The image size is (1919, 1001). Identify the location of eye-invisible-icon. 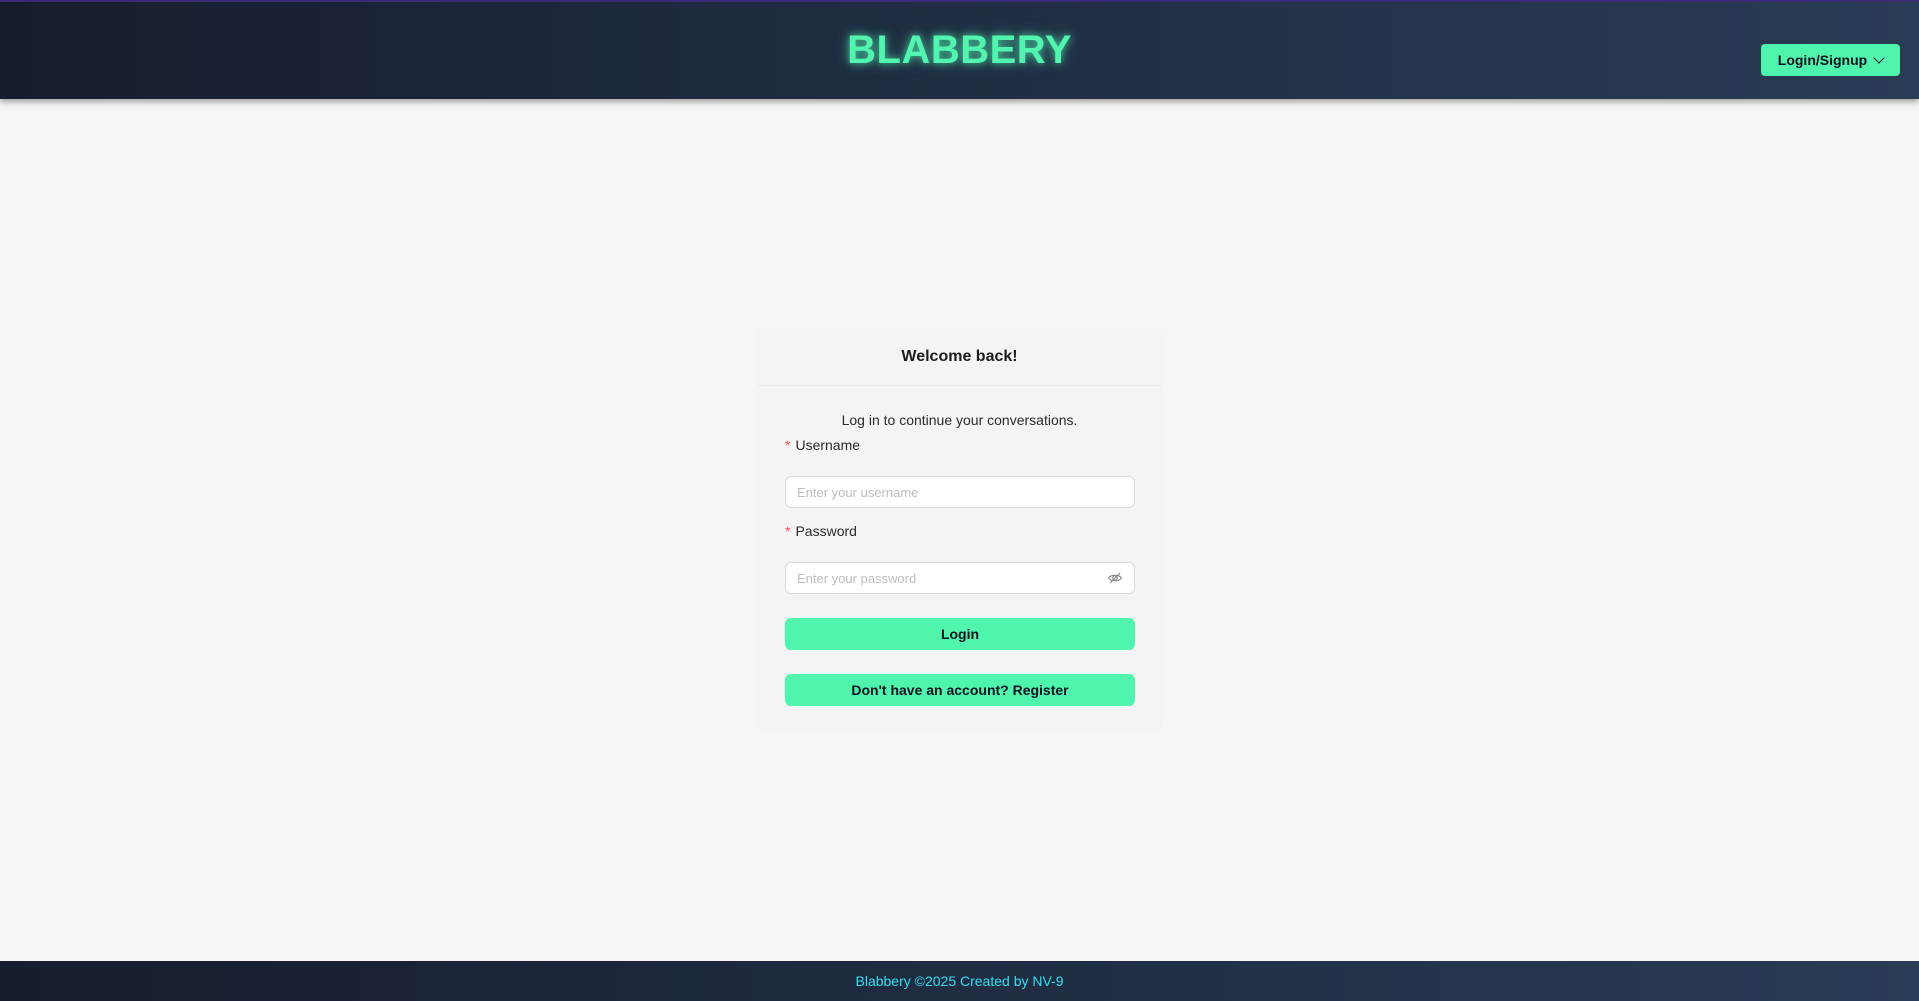
(1115, 578).